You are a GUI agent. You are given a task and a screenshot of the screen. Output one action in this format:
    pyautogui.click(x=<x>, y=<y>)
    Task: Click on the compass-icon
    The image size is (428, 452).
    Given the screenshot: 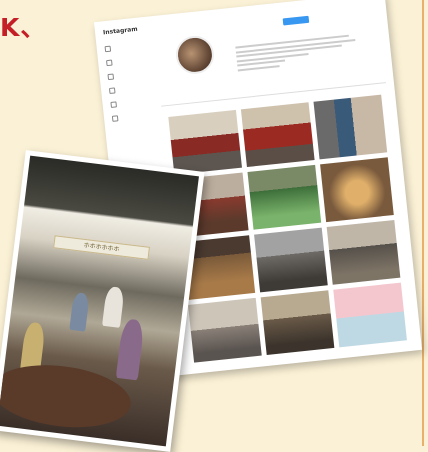 What is the action you would take?
    pyautogui.click(x=111, y=77)
    